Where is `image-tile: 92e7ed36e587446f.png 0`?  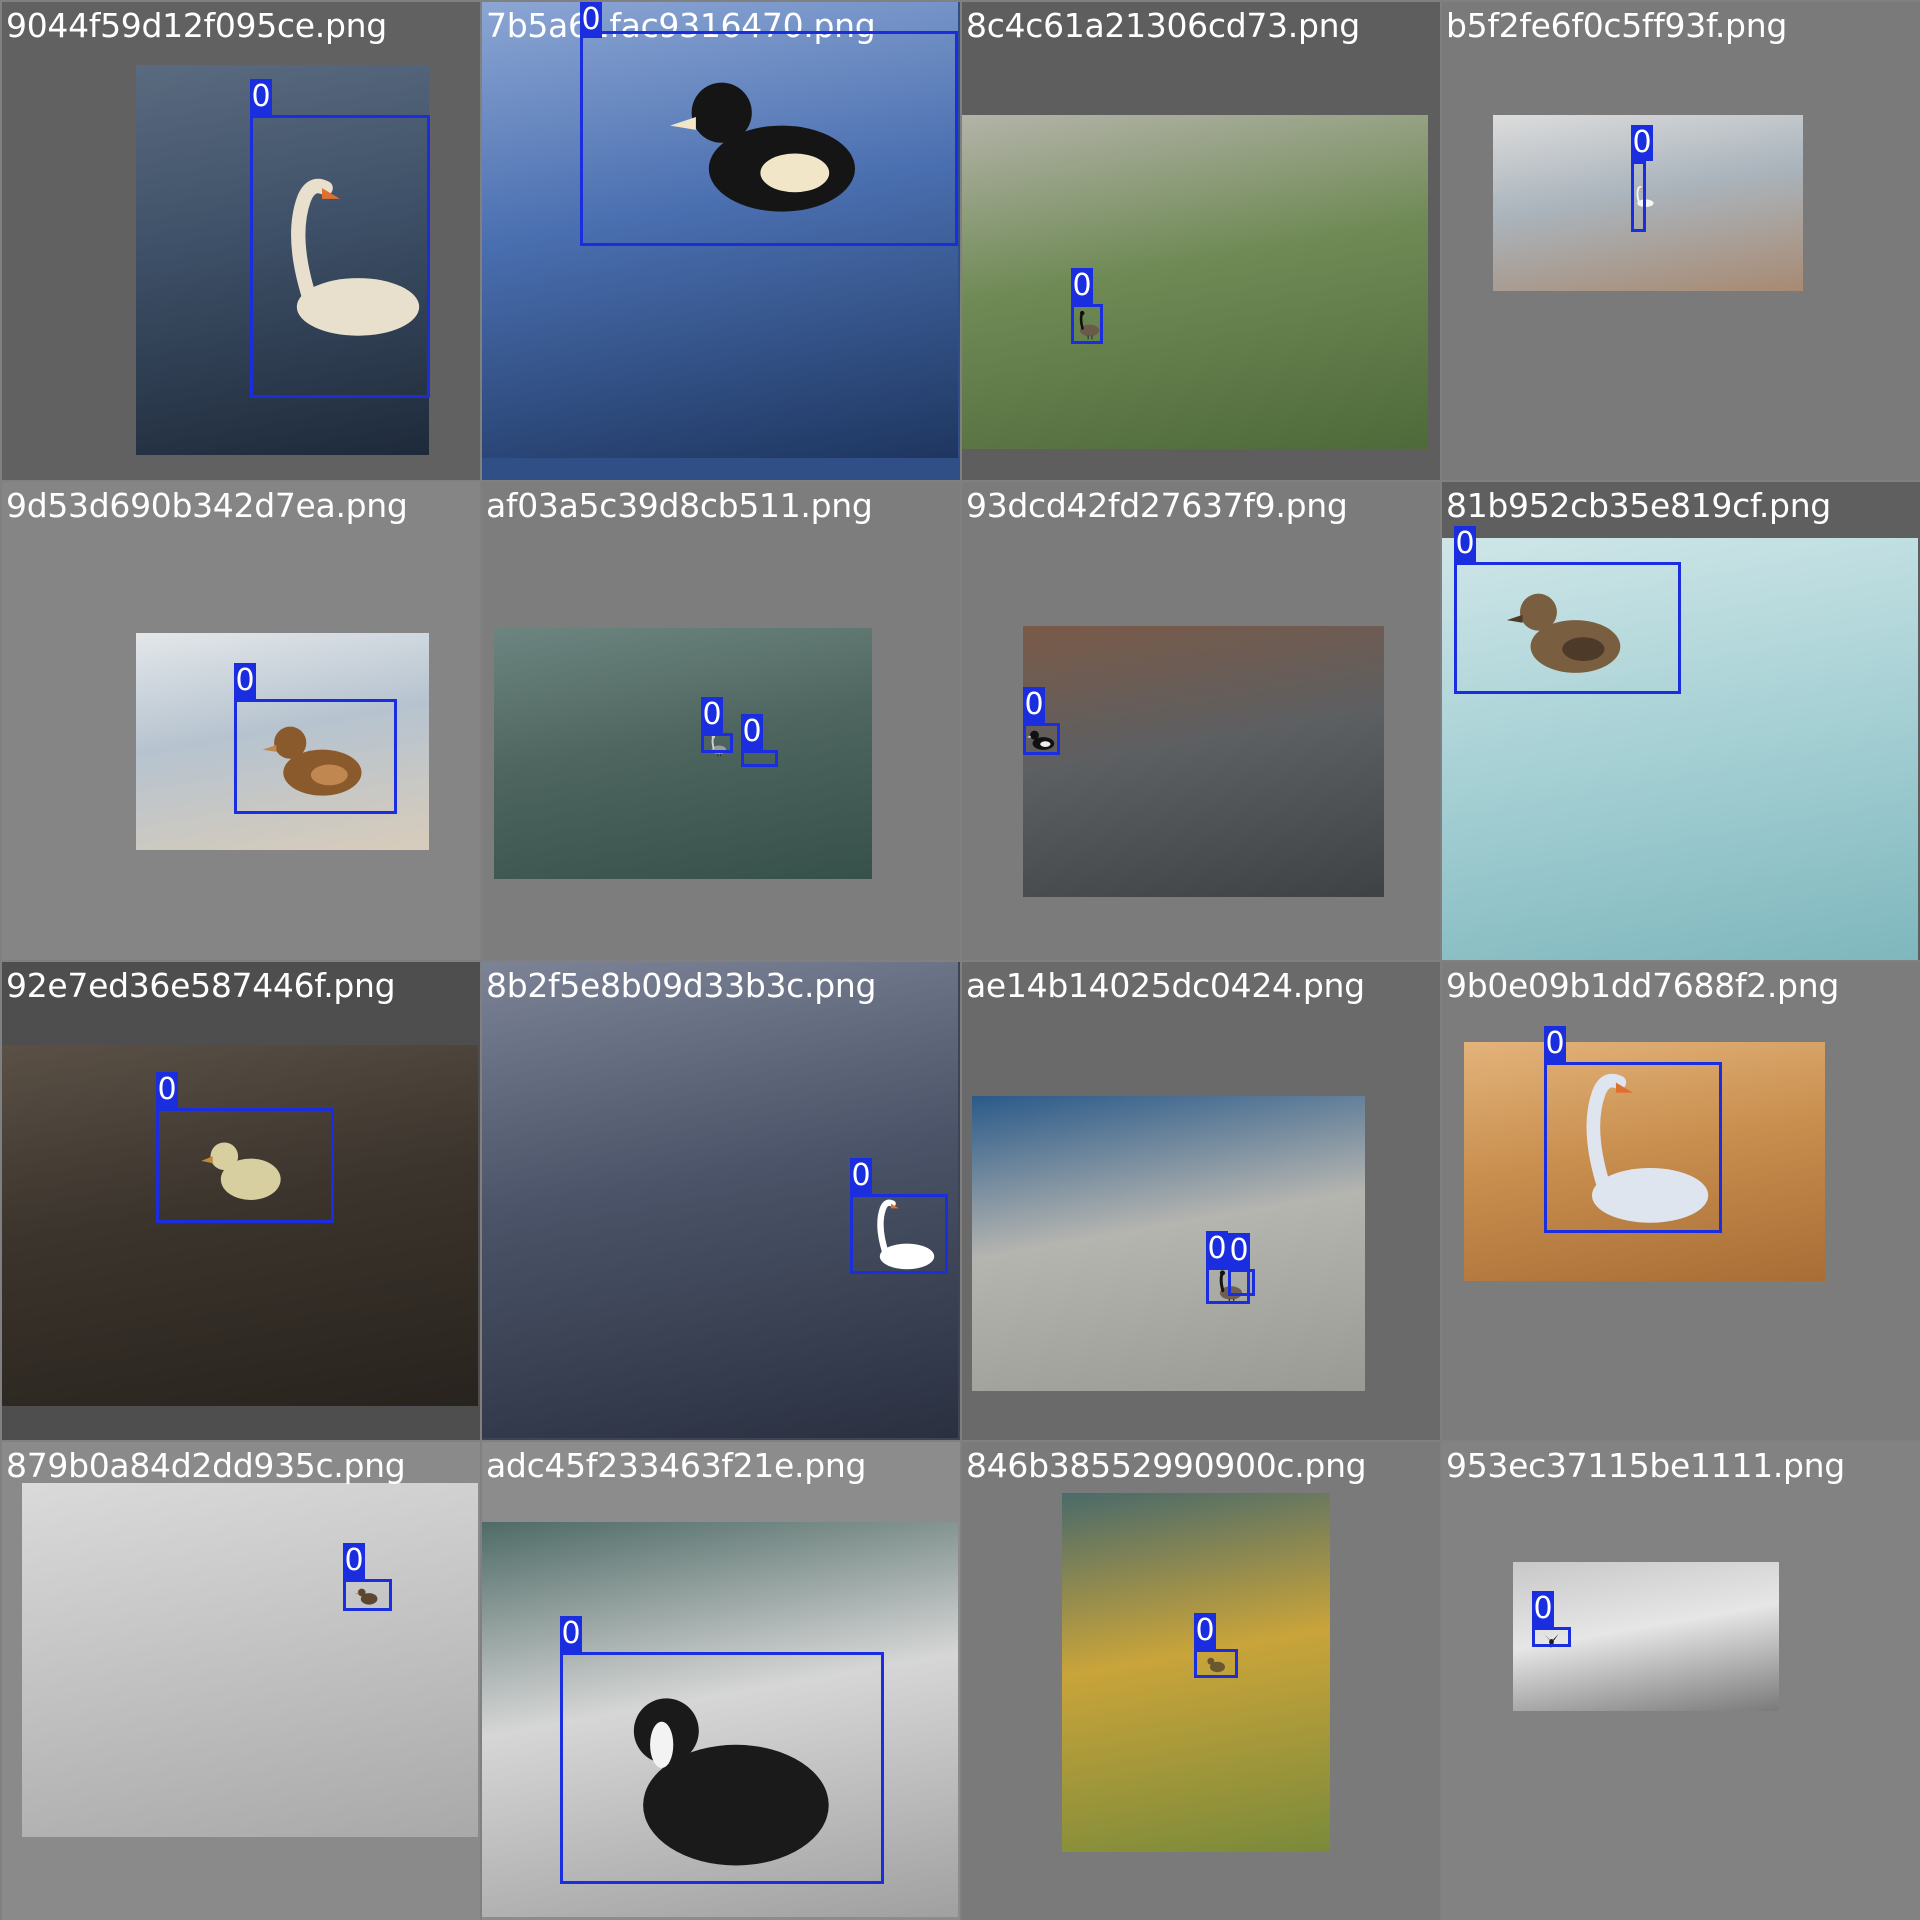 image-tile: 92e7ed36e587446f.png 0 is located at coordinates (241, 1201).